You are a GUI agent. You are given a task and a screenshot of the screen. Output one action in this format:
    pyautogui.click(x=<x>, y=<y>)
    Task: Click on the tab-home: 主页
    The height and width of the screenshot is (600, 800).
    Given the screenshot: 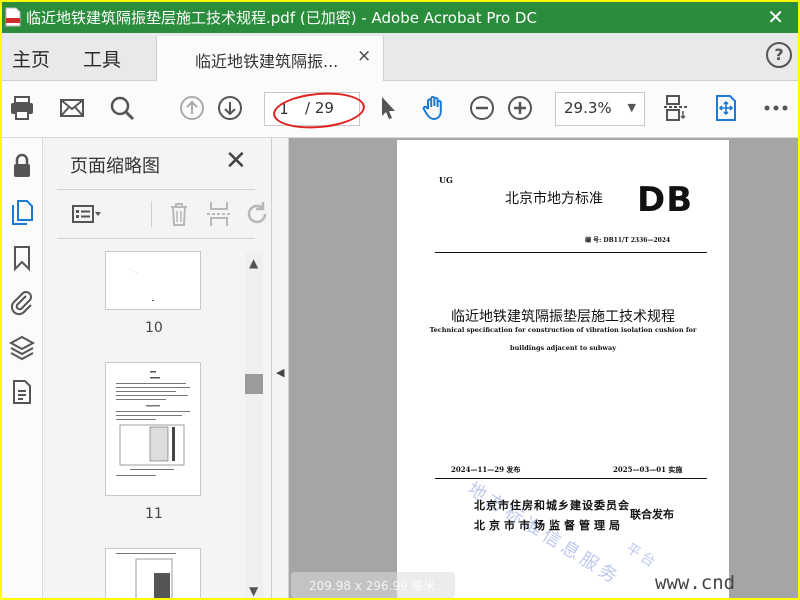 What is the action you would take?
    pyautogui.click(x=31, y=58)
    